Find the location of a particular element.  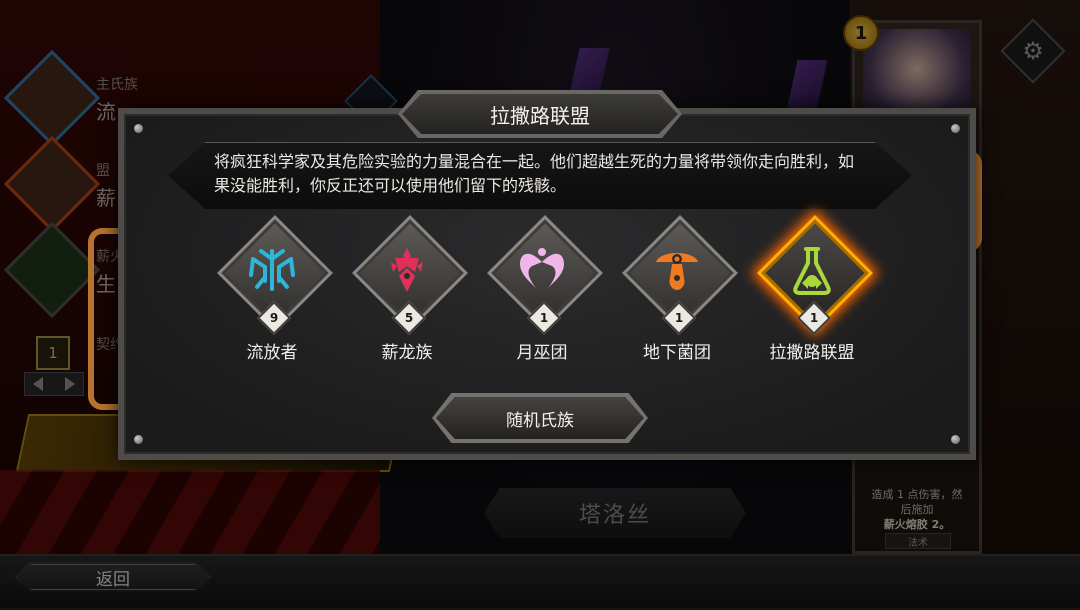

dialog-title: 拉撒路联盟 is located at coordinates (540, 114).